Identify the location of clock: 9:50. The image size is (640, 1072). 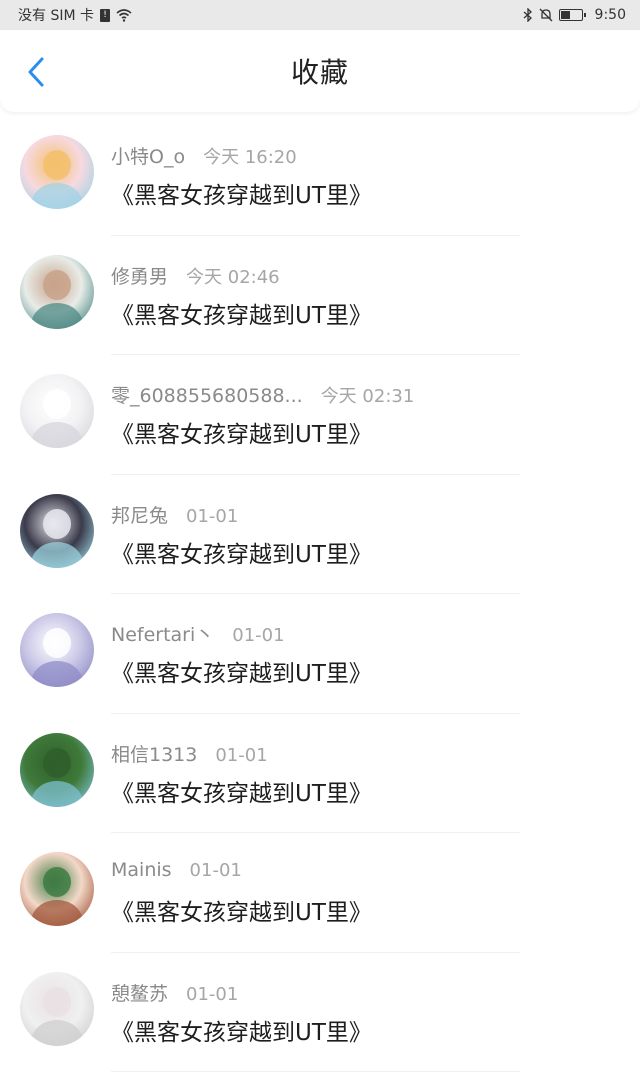
(610, 15).